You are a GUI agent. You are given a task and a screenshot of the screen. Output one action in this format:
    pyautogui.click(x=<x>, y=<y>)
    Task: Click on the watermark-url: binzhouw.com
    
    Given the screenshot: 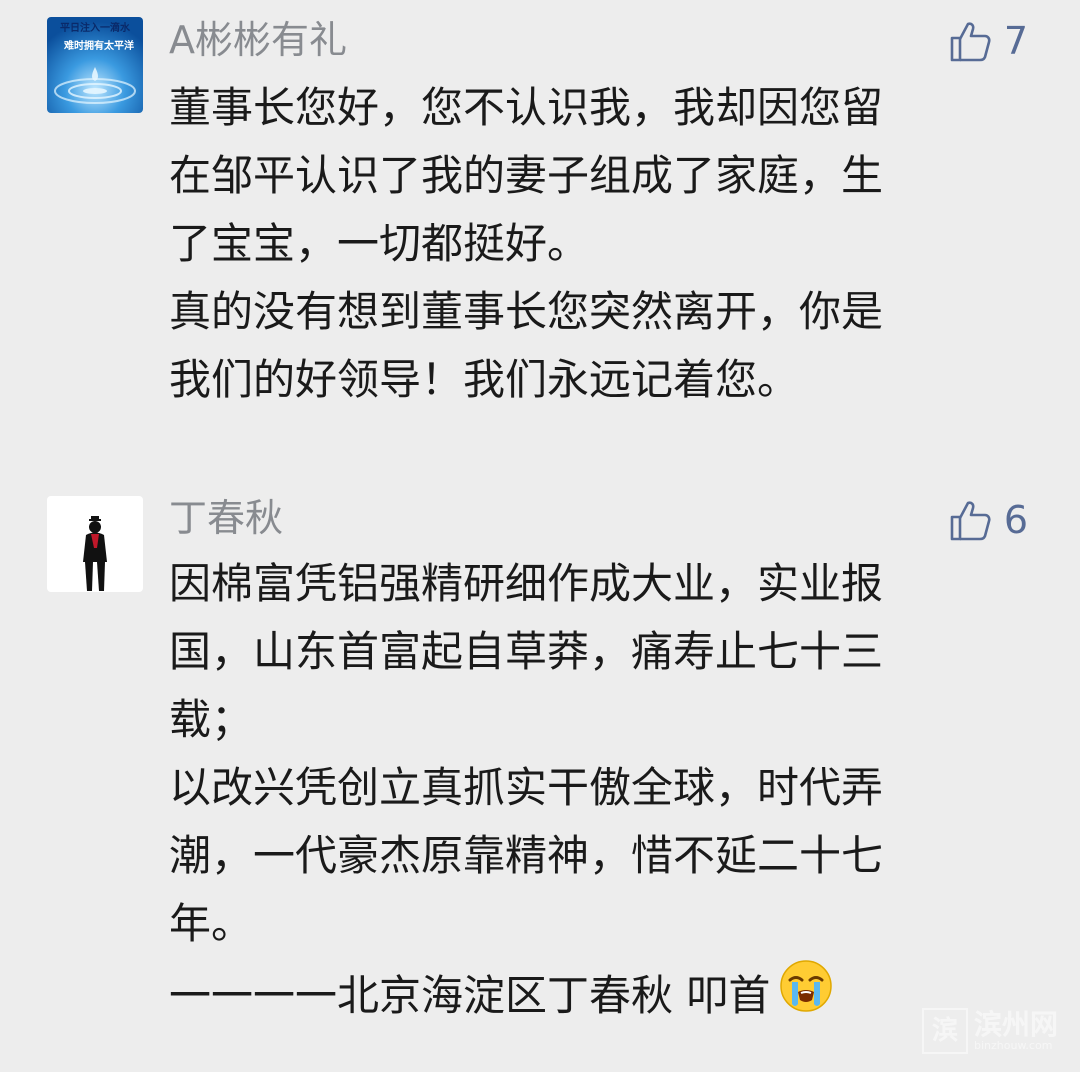 What is the action you would take?
    pyautogui.click(x=1013, y=1045)
    